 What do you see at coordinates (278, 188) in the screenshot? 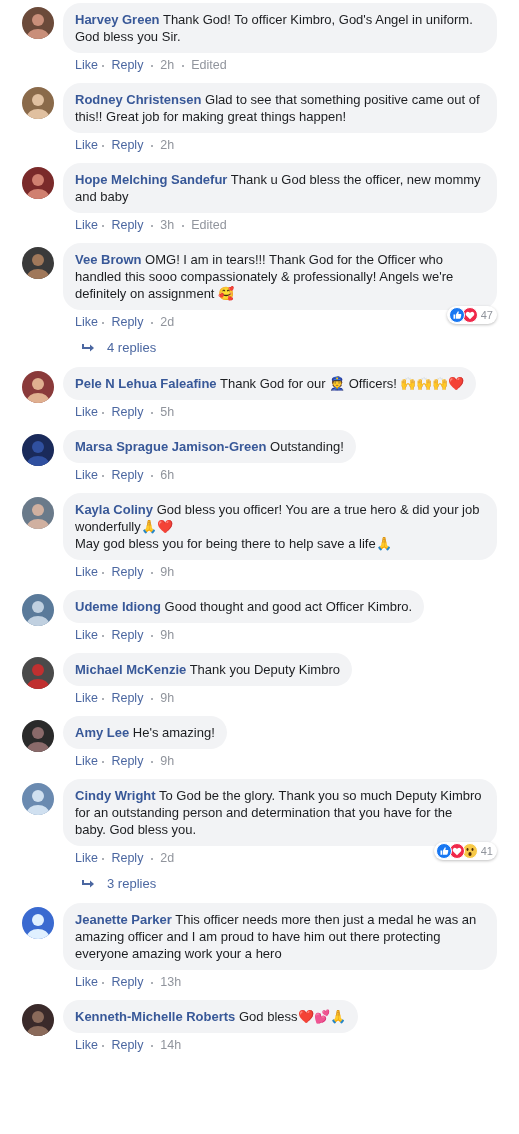
I see `comment-text: Hope Melching Sandefur Thank u God bless the officer, new mommy and baby` at bounding box center [278, 188].